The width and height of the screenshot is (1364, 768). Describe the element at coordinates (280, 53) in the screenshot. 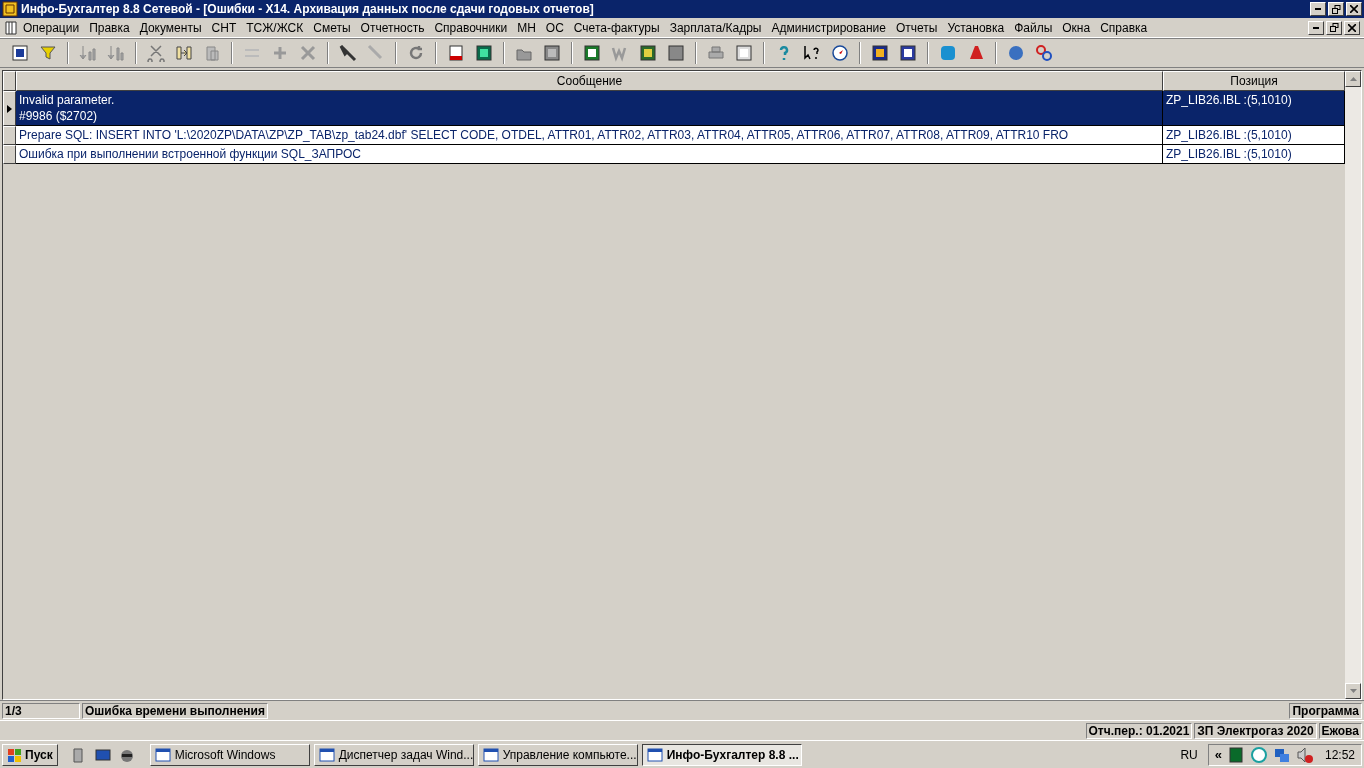

I see `plus-icon` at that location.